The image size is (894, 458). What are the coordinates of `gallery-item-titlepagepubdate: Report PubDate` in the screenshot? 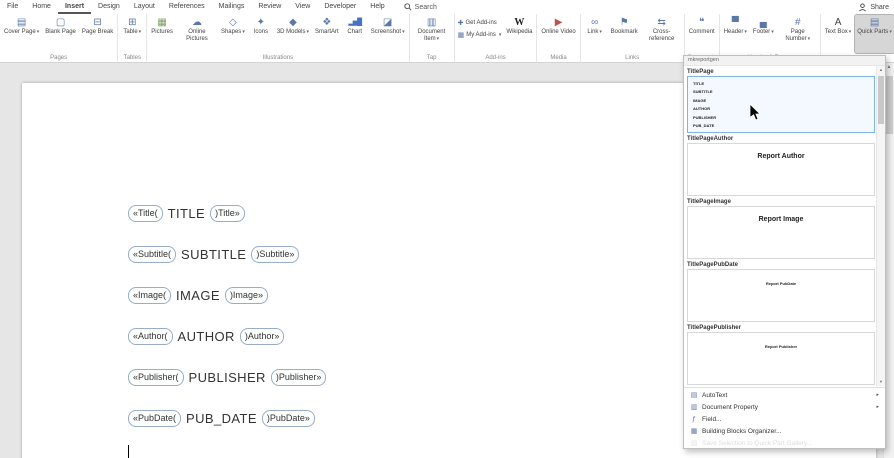 It's located at (781, 295).